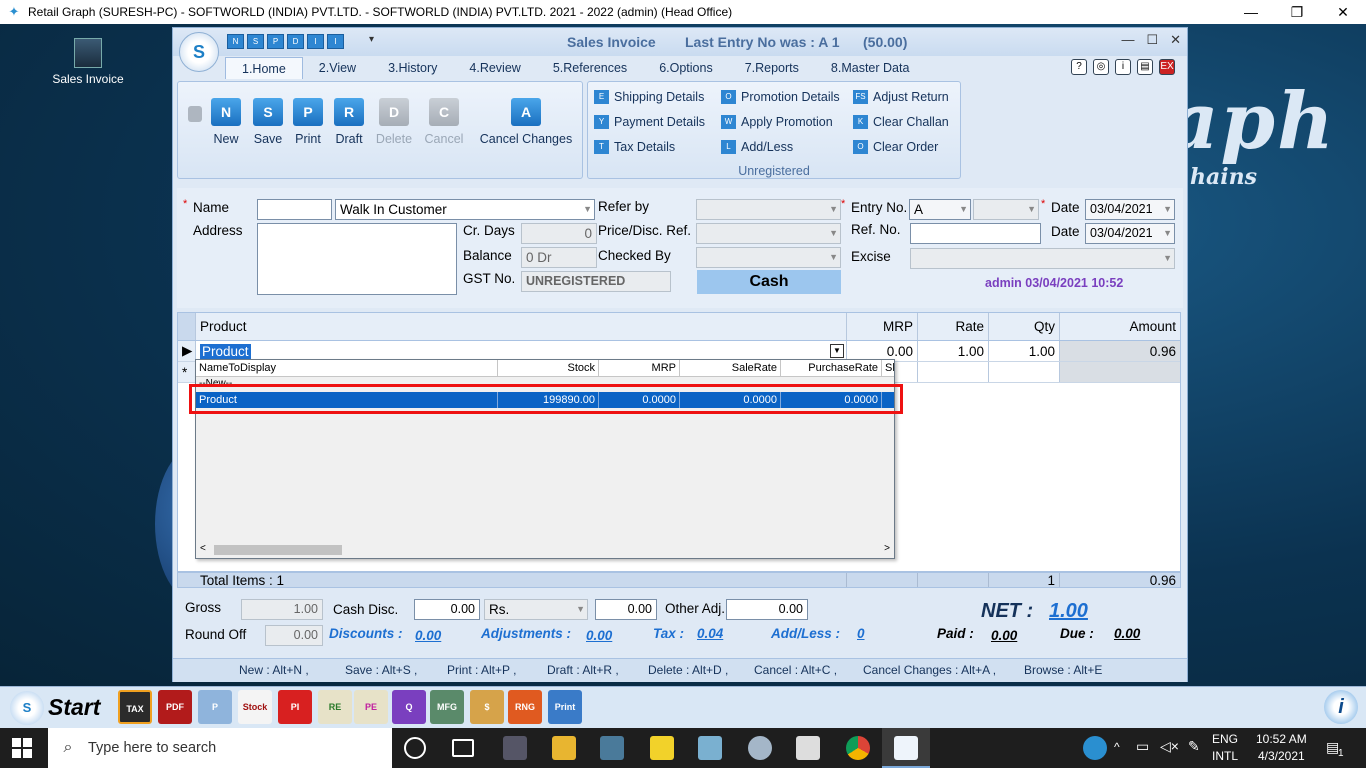 The width and height of the screenshot is (1366, 768). I want to click on tax-details-link: T Tax Details, so click(634, 147).